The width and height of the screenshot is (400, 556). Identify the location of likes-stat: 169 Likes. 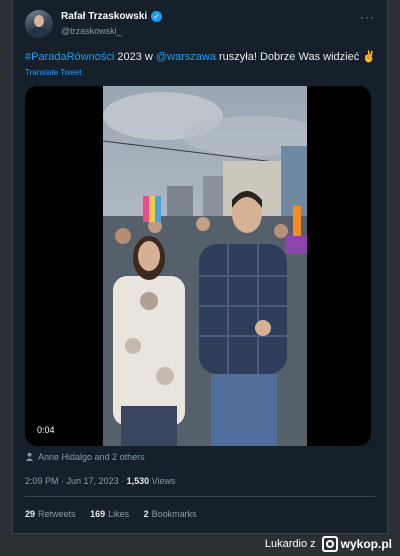
(109, 514).